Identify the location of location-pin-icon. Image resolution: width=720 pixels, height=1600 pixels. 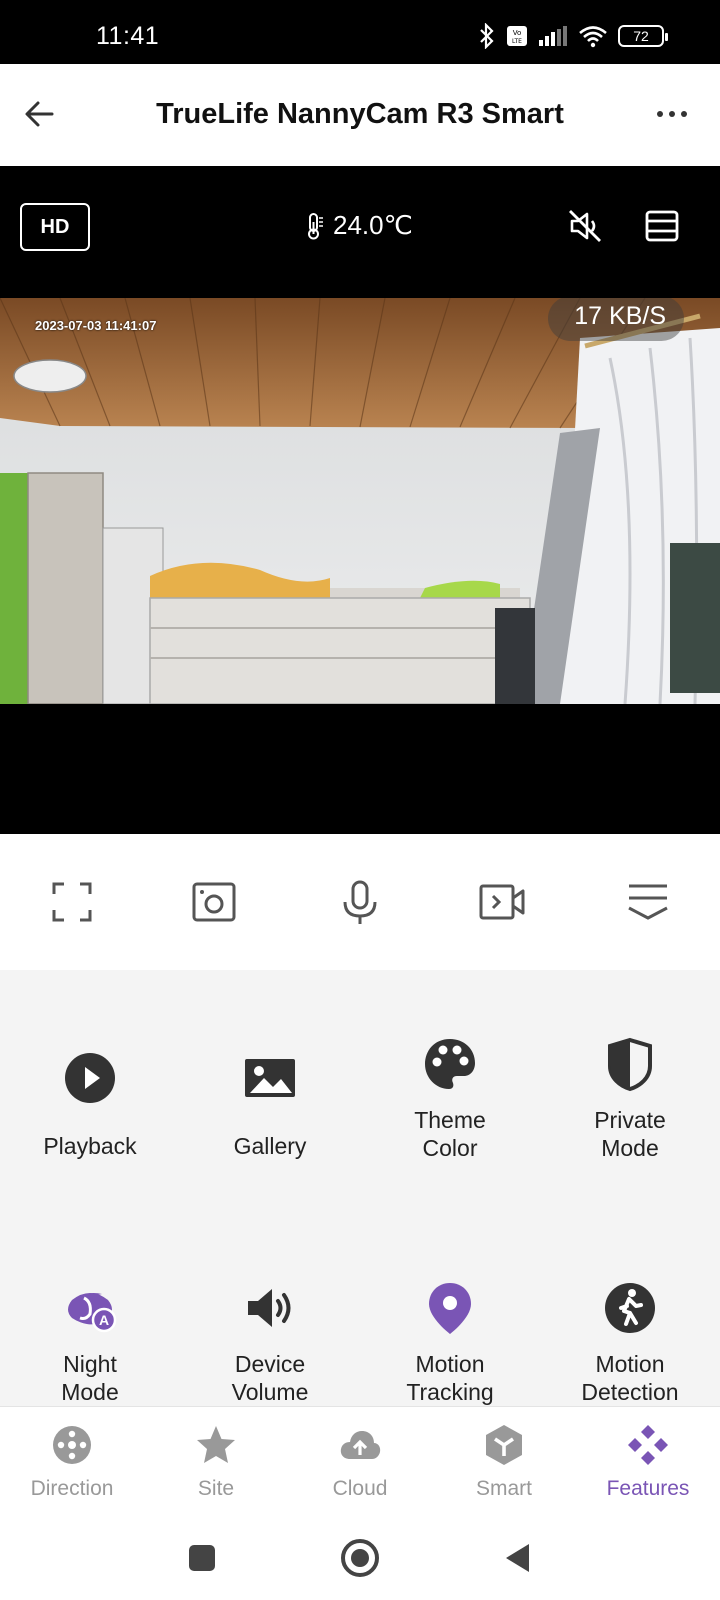
(450, 1308).